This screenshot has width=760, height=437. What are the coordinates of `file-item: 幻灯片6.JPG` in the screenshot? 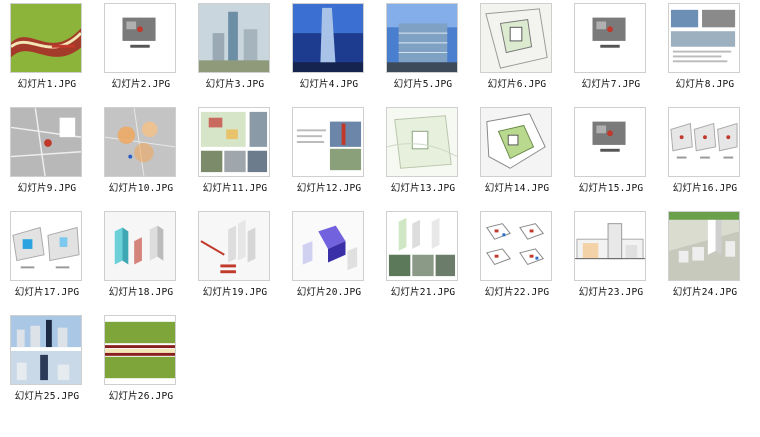 It's located at (517, 52).